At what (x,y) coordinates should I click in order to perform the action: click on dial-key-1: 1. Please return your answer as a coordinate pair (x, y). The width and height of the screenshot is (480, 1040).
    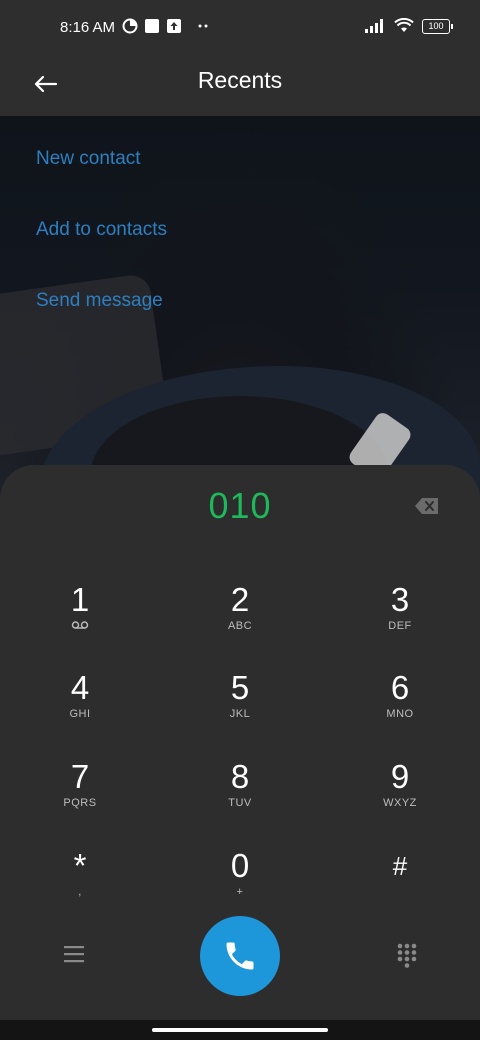
    Looking at the image, I should click on (80, 622).